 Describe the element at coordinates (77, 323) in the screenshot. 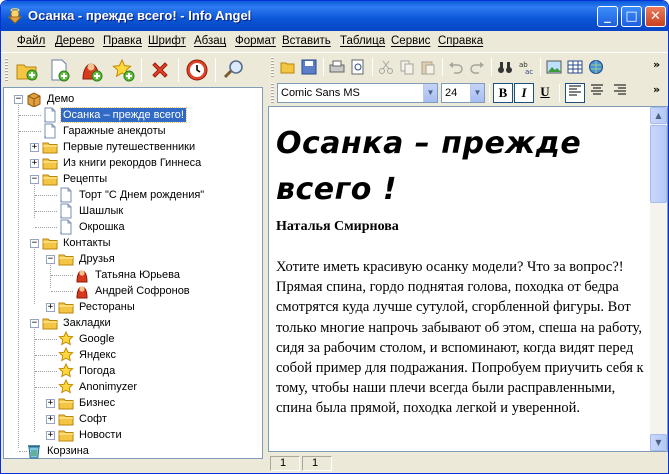

I see `tree-item-zakladki: Закладки` at that location.